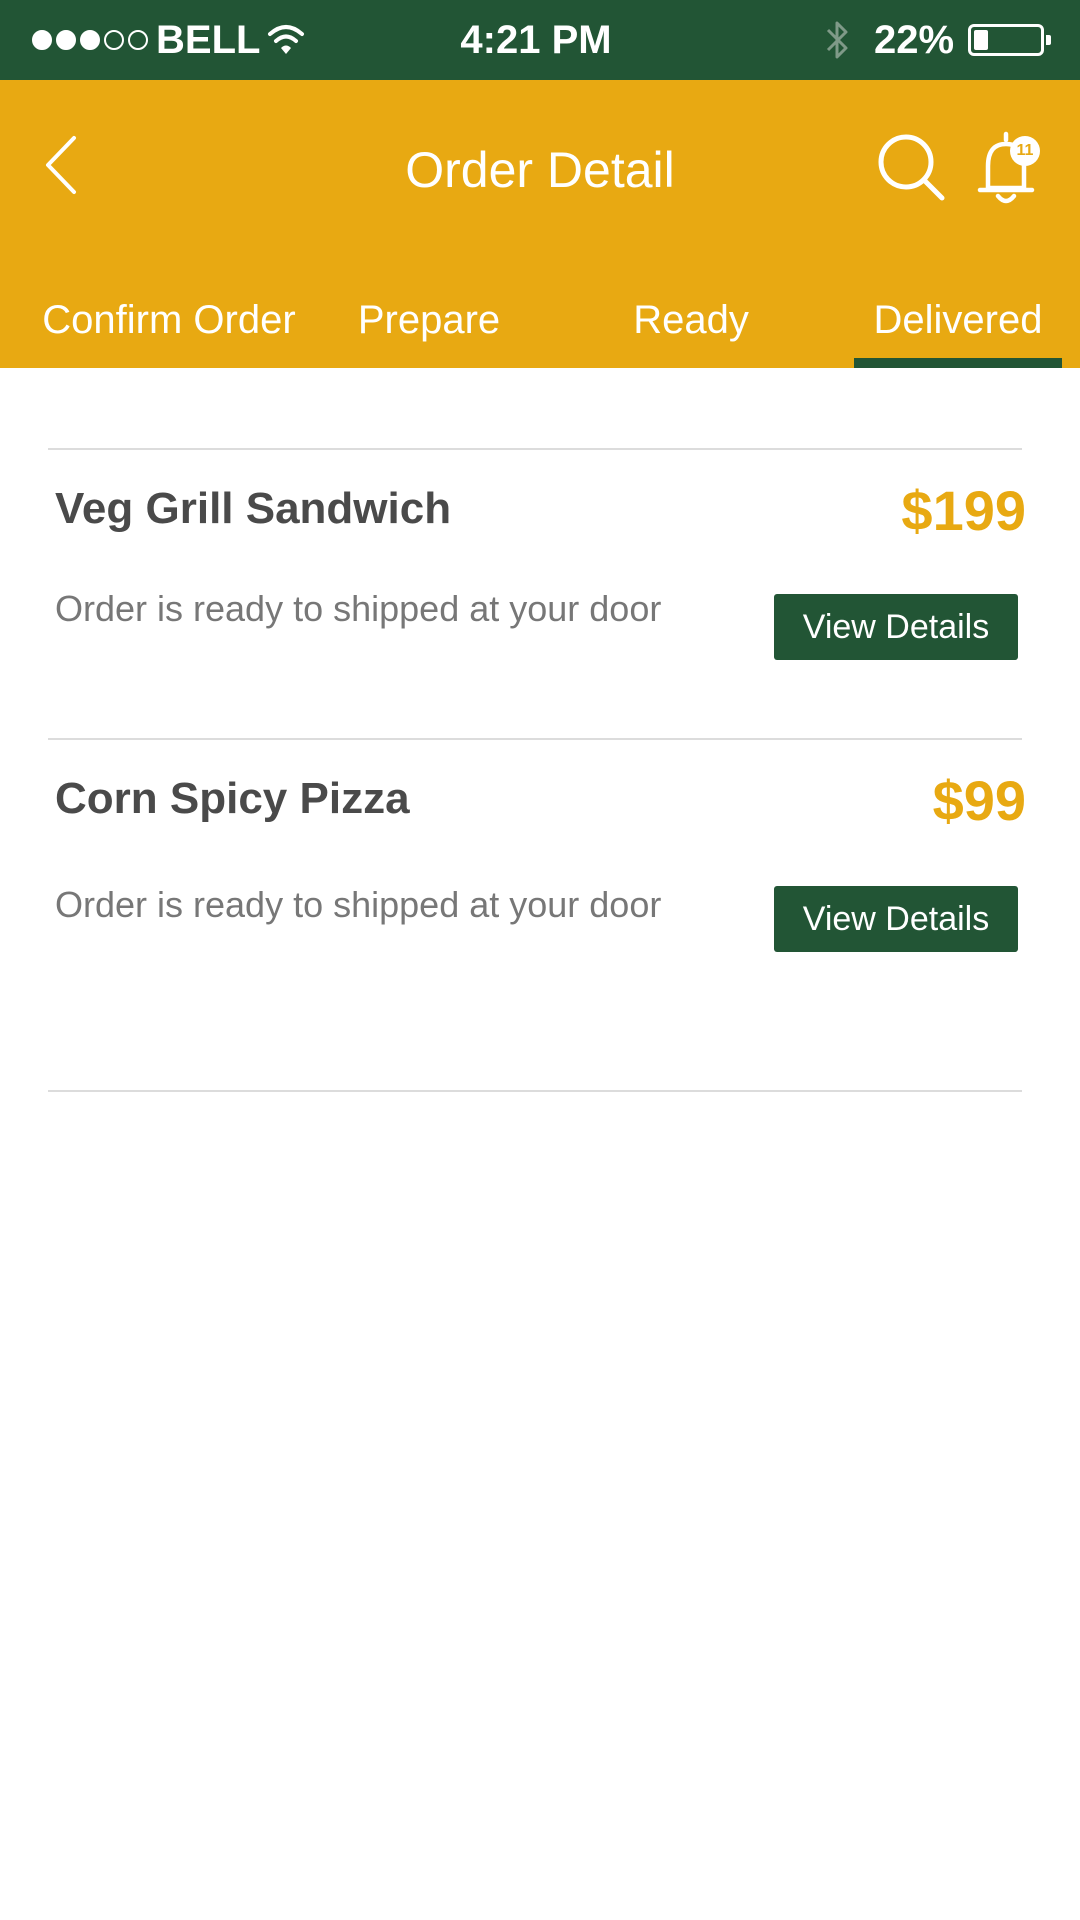  Describe the element at coordinates (232, 798) in the screenshot. I see `order-item-name: Corn Spicy Pizza` at that location.